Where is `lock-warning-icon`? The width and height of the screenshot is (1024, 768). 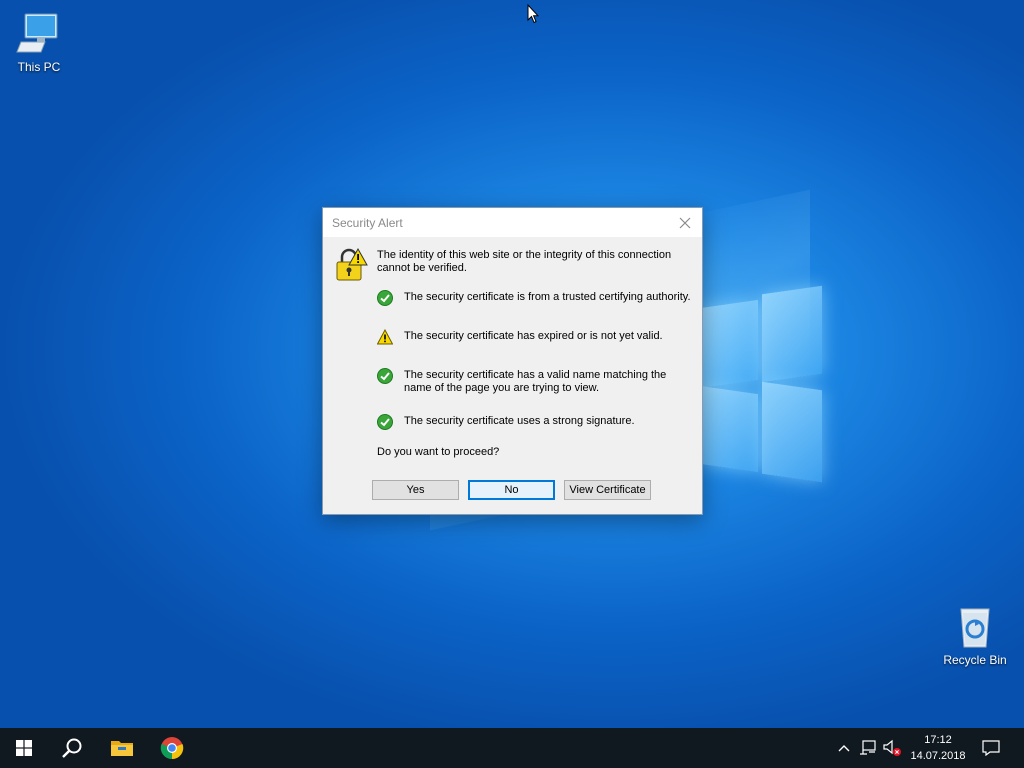
lock-warning-icon is located at coordinates (352, 264).